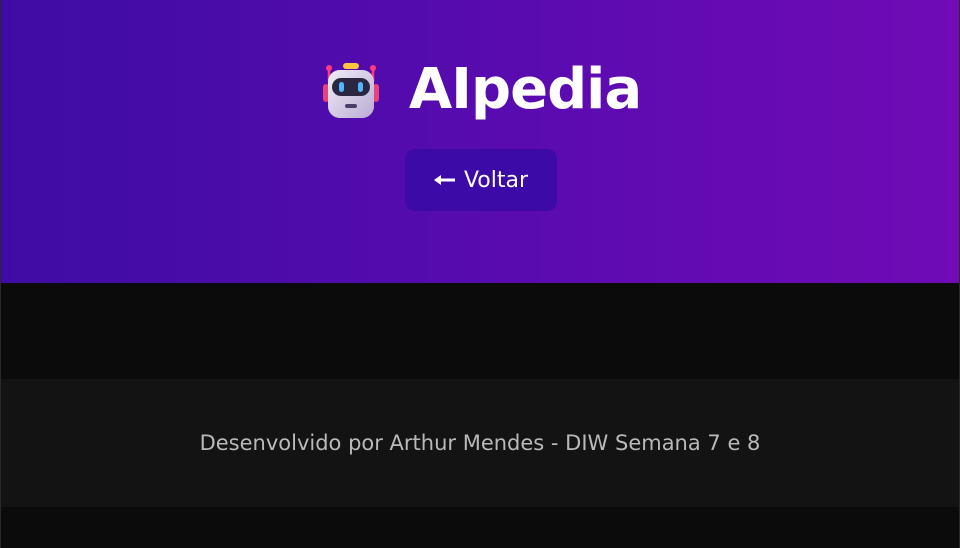  I want to click on brand: AIpedia, so click(480, 90).